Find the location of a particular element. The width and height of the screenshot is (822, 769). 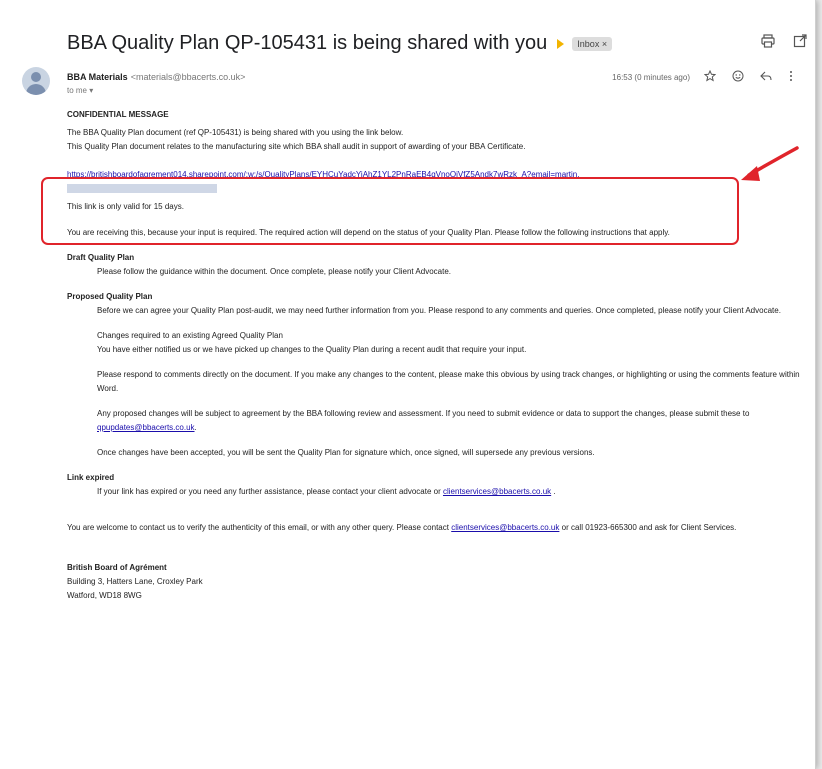

clientservices-email-link-2: clientservices@bbacerts.co.uk is located at coordinates (505, 527).